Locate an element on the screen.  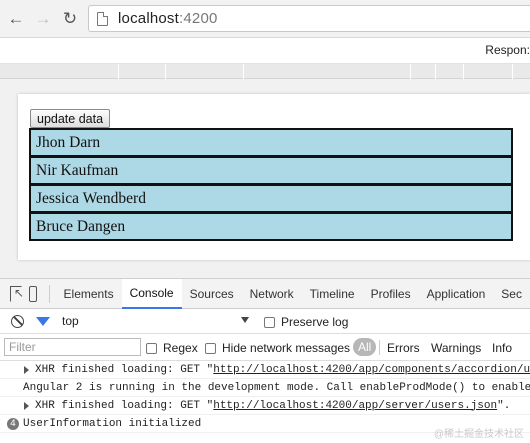
preserve-log-label: Preserve log is located at coordinates (315, 322).